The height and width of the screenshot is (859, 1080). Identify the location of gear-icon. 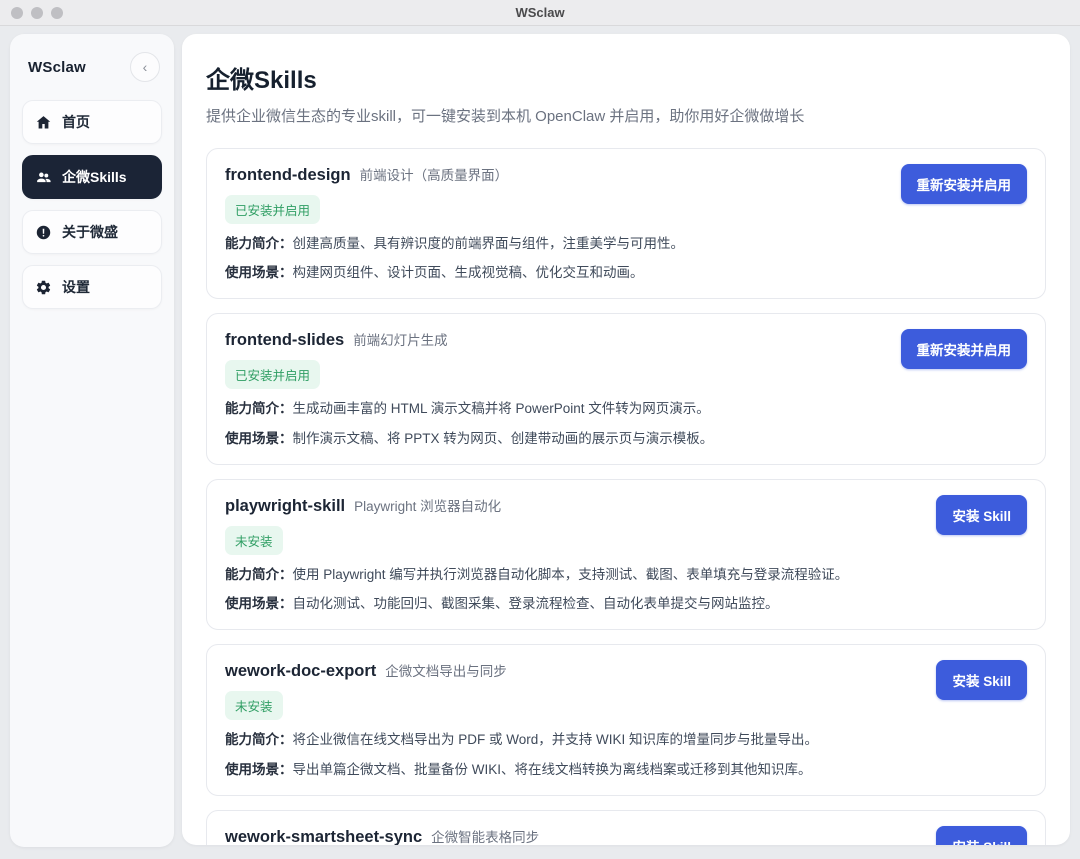
(43, 287).